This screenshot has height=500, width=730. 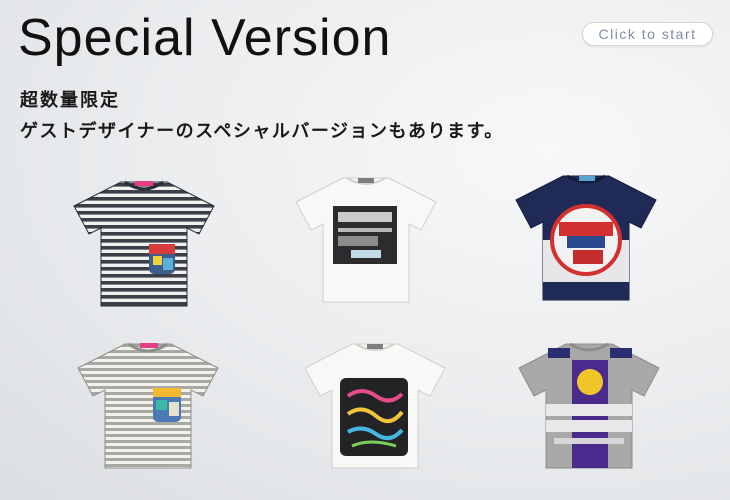 I want to click on tshirt-grey-purple-panel-icon, so click(x=589, y=405).